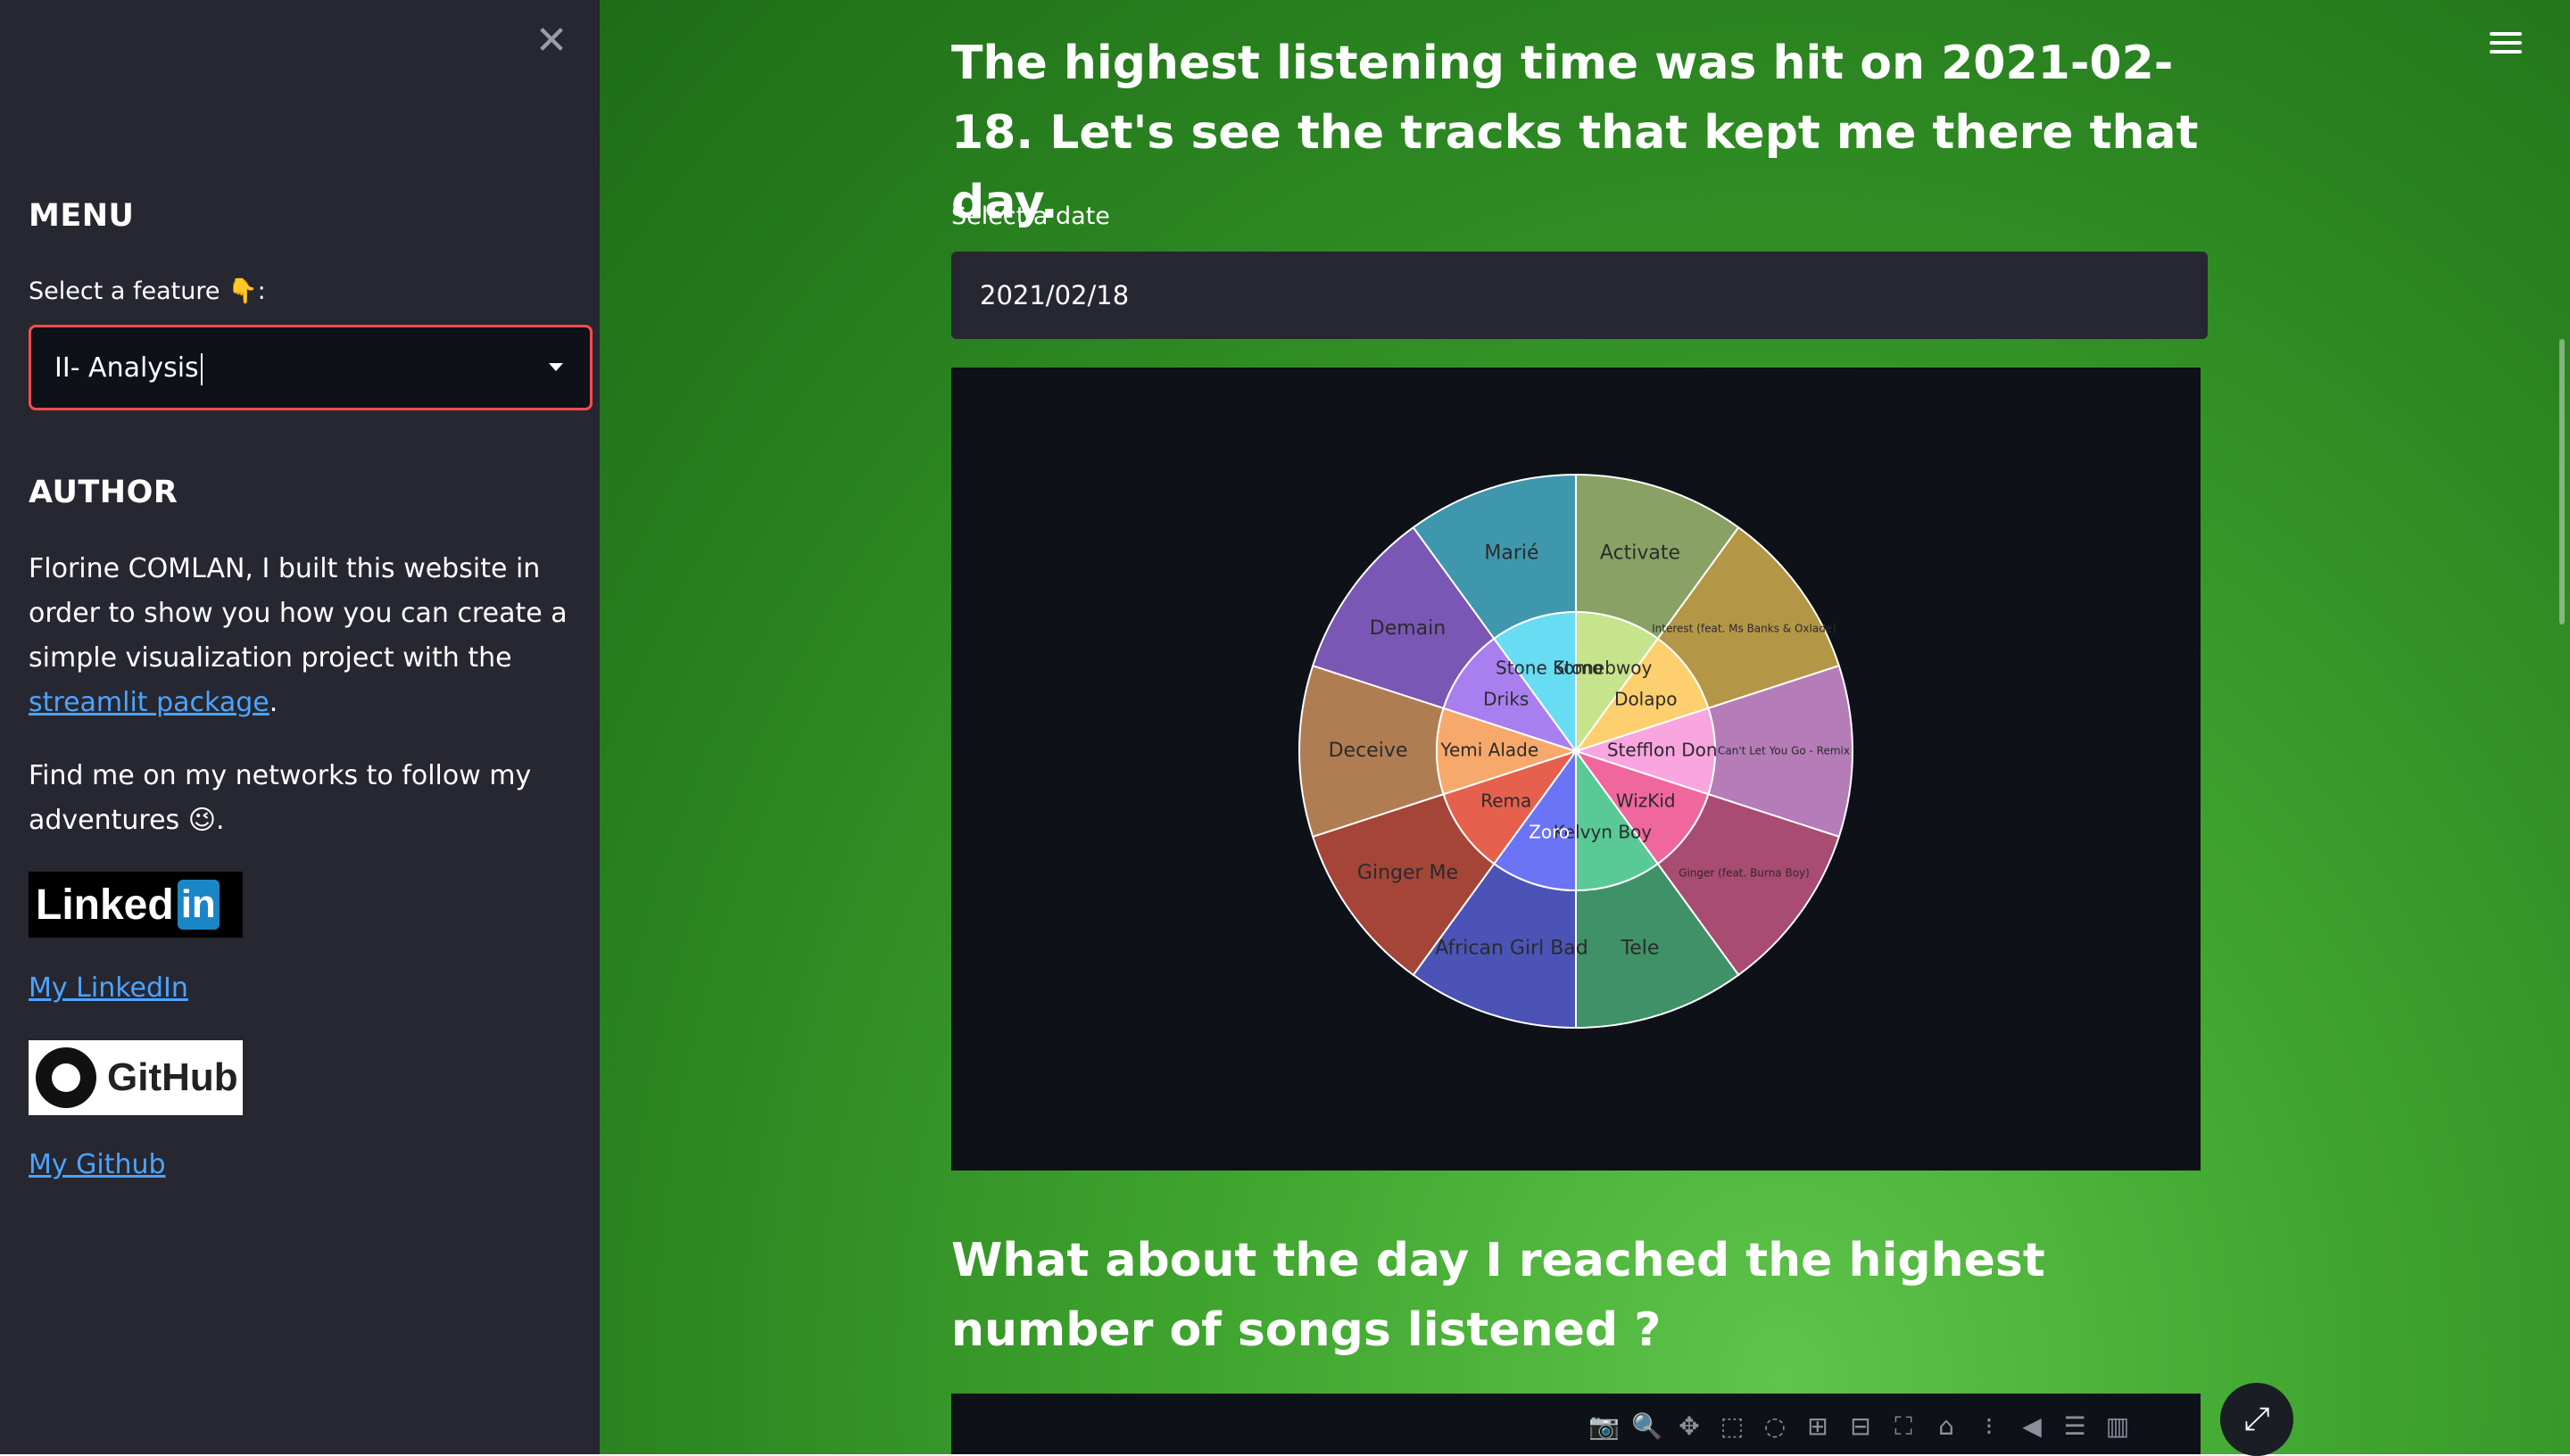  Describe the element at coordinates (305, 1165) in the screenshot. I see `github-link: My Github` at that location.